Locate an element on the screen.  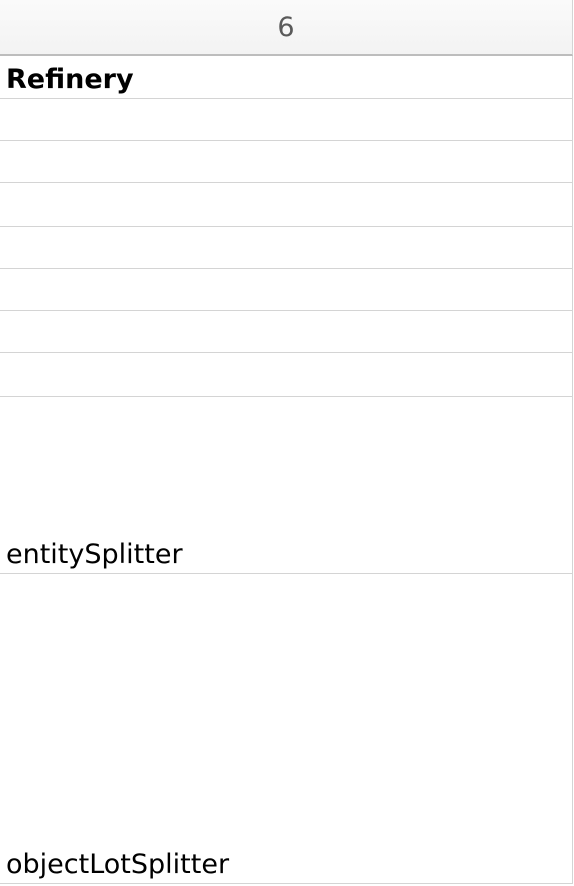
cell-text: entitySplitter is located at coordinates (94, 554).